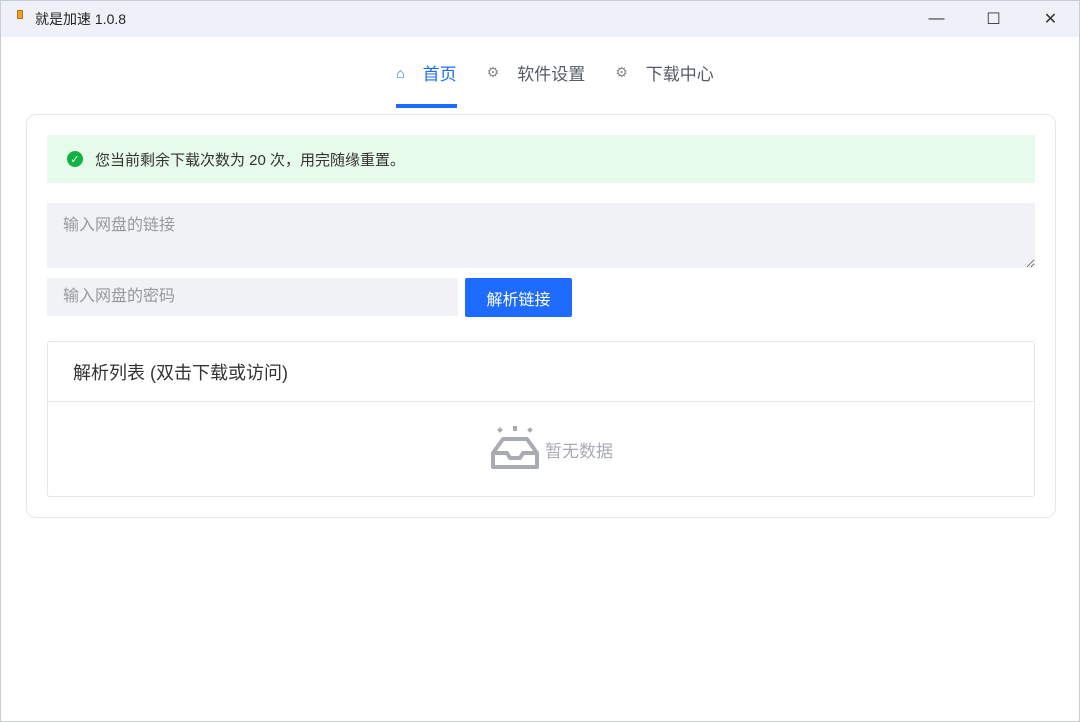 The width and height of the screenshot is (1080, 722). What do you see at coordinates (518, 297) in the screenshot?
I see `parse-link-button: 解析链接` at bounding box center [518, 297].